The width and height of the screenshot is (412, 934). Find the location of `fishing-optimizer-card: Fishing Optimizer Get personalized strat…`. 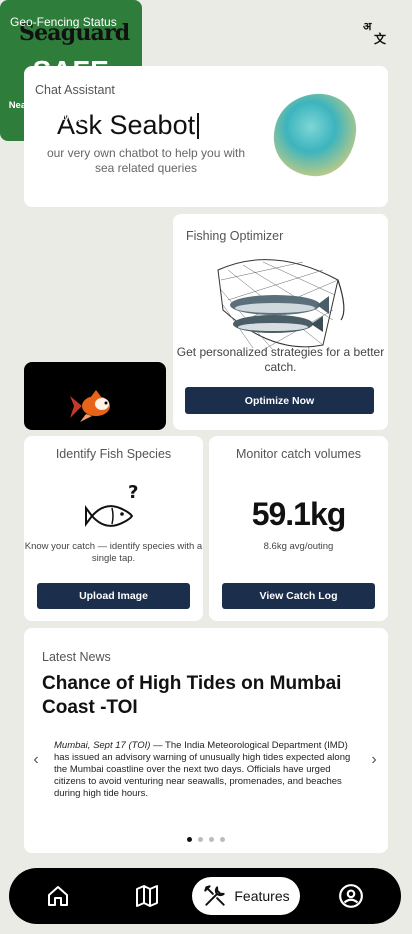

fishing-optimizer-card: Fishing Optimizer Get personalized strat… is located at coordinates (280, 322).